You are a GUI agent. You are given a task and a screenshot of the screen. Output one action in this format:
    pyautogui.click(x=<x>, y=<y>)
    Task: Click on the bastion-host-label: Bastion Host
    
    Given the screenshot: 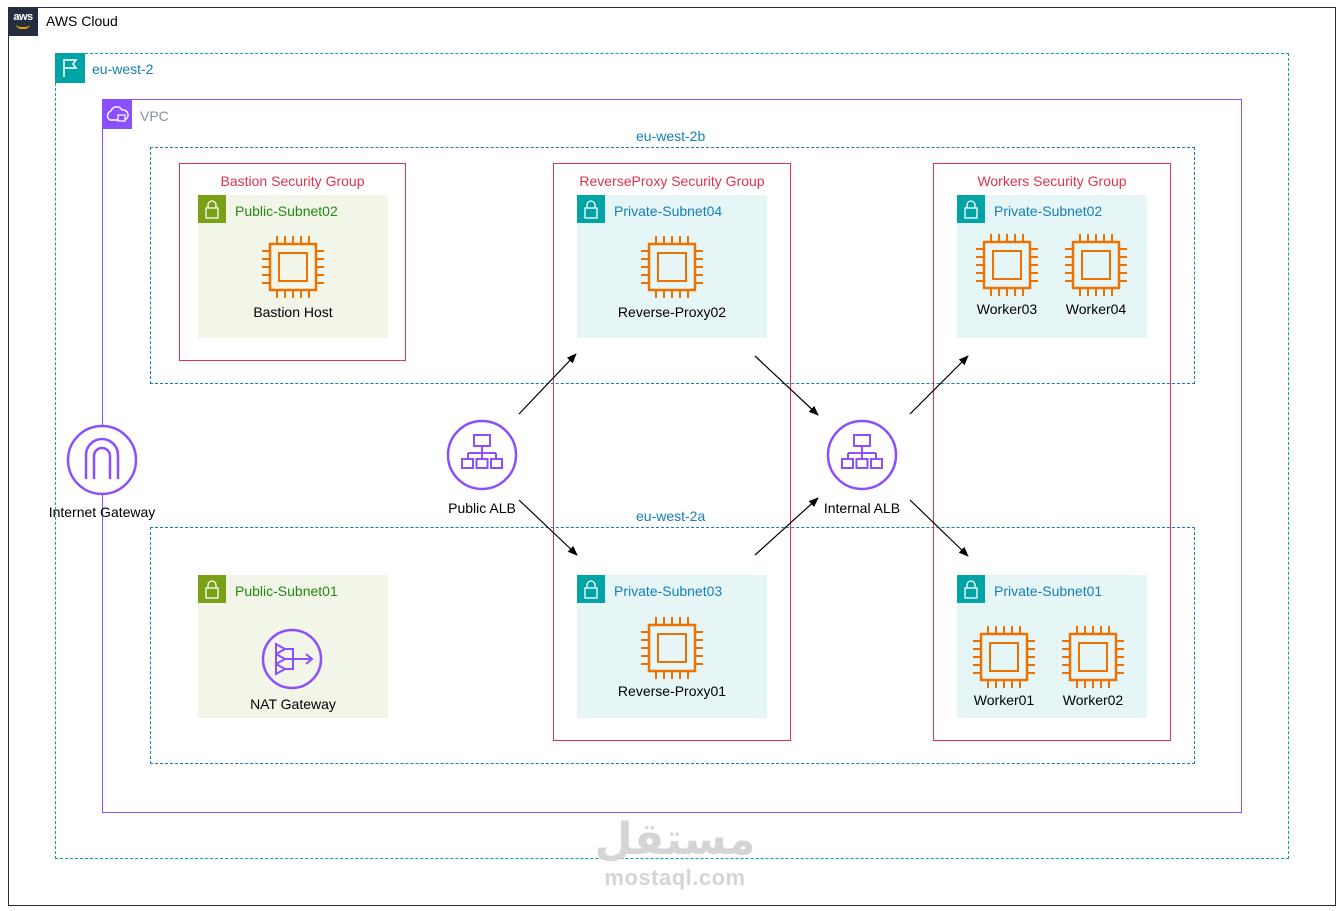 What is the action you would take?
    pyautogui.click(x=293, y=312)
    